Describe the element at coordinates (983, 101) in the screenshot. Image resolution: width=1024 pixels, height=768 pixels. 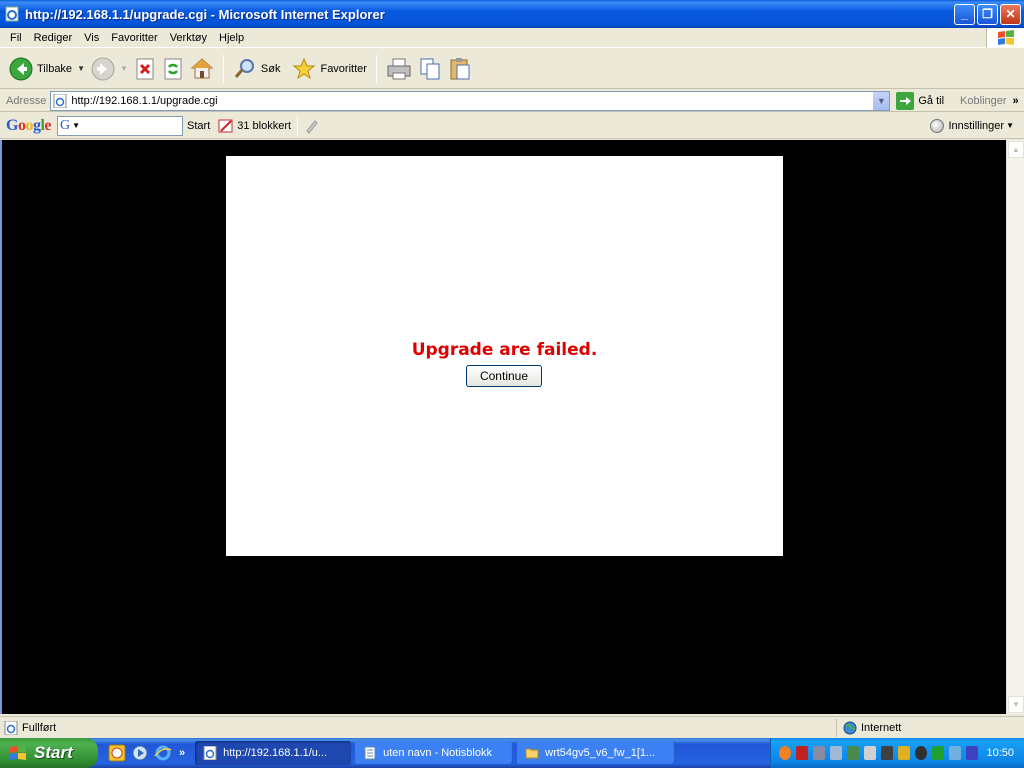
I see `links-toolbar: Koblinger` at that location.